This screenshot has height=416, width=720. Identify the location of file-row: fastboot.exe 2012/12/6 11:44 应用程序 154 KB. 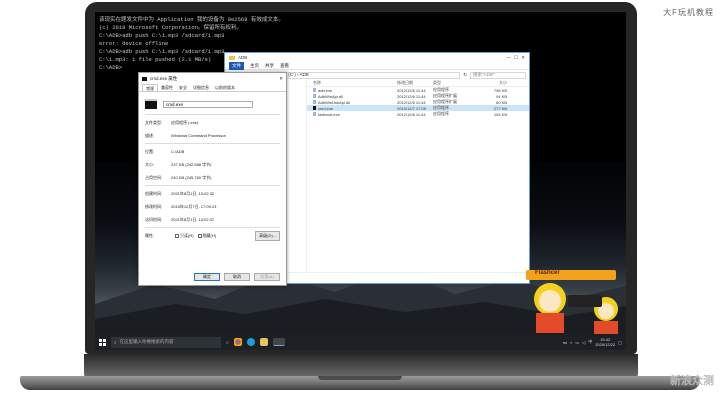
(418, 114).